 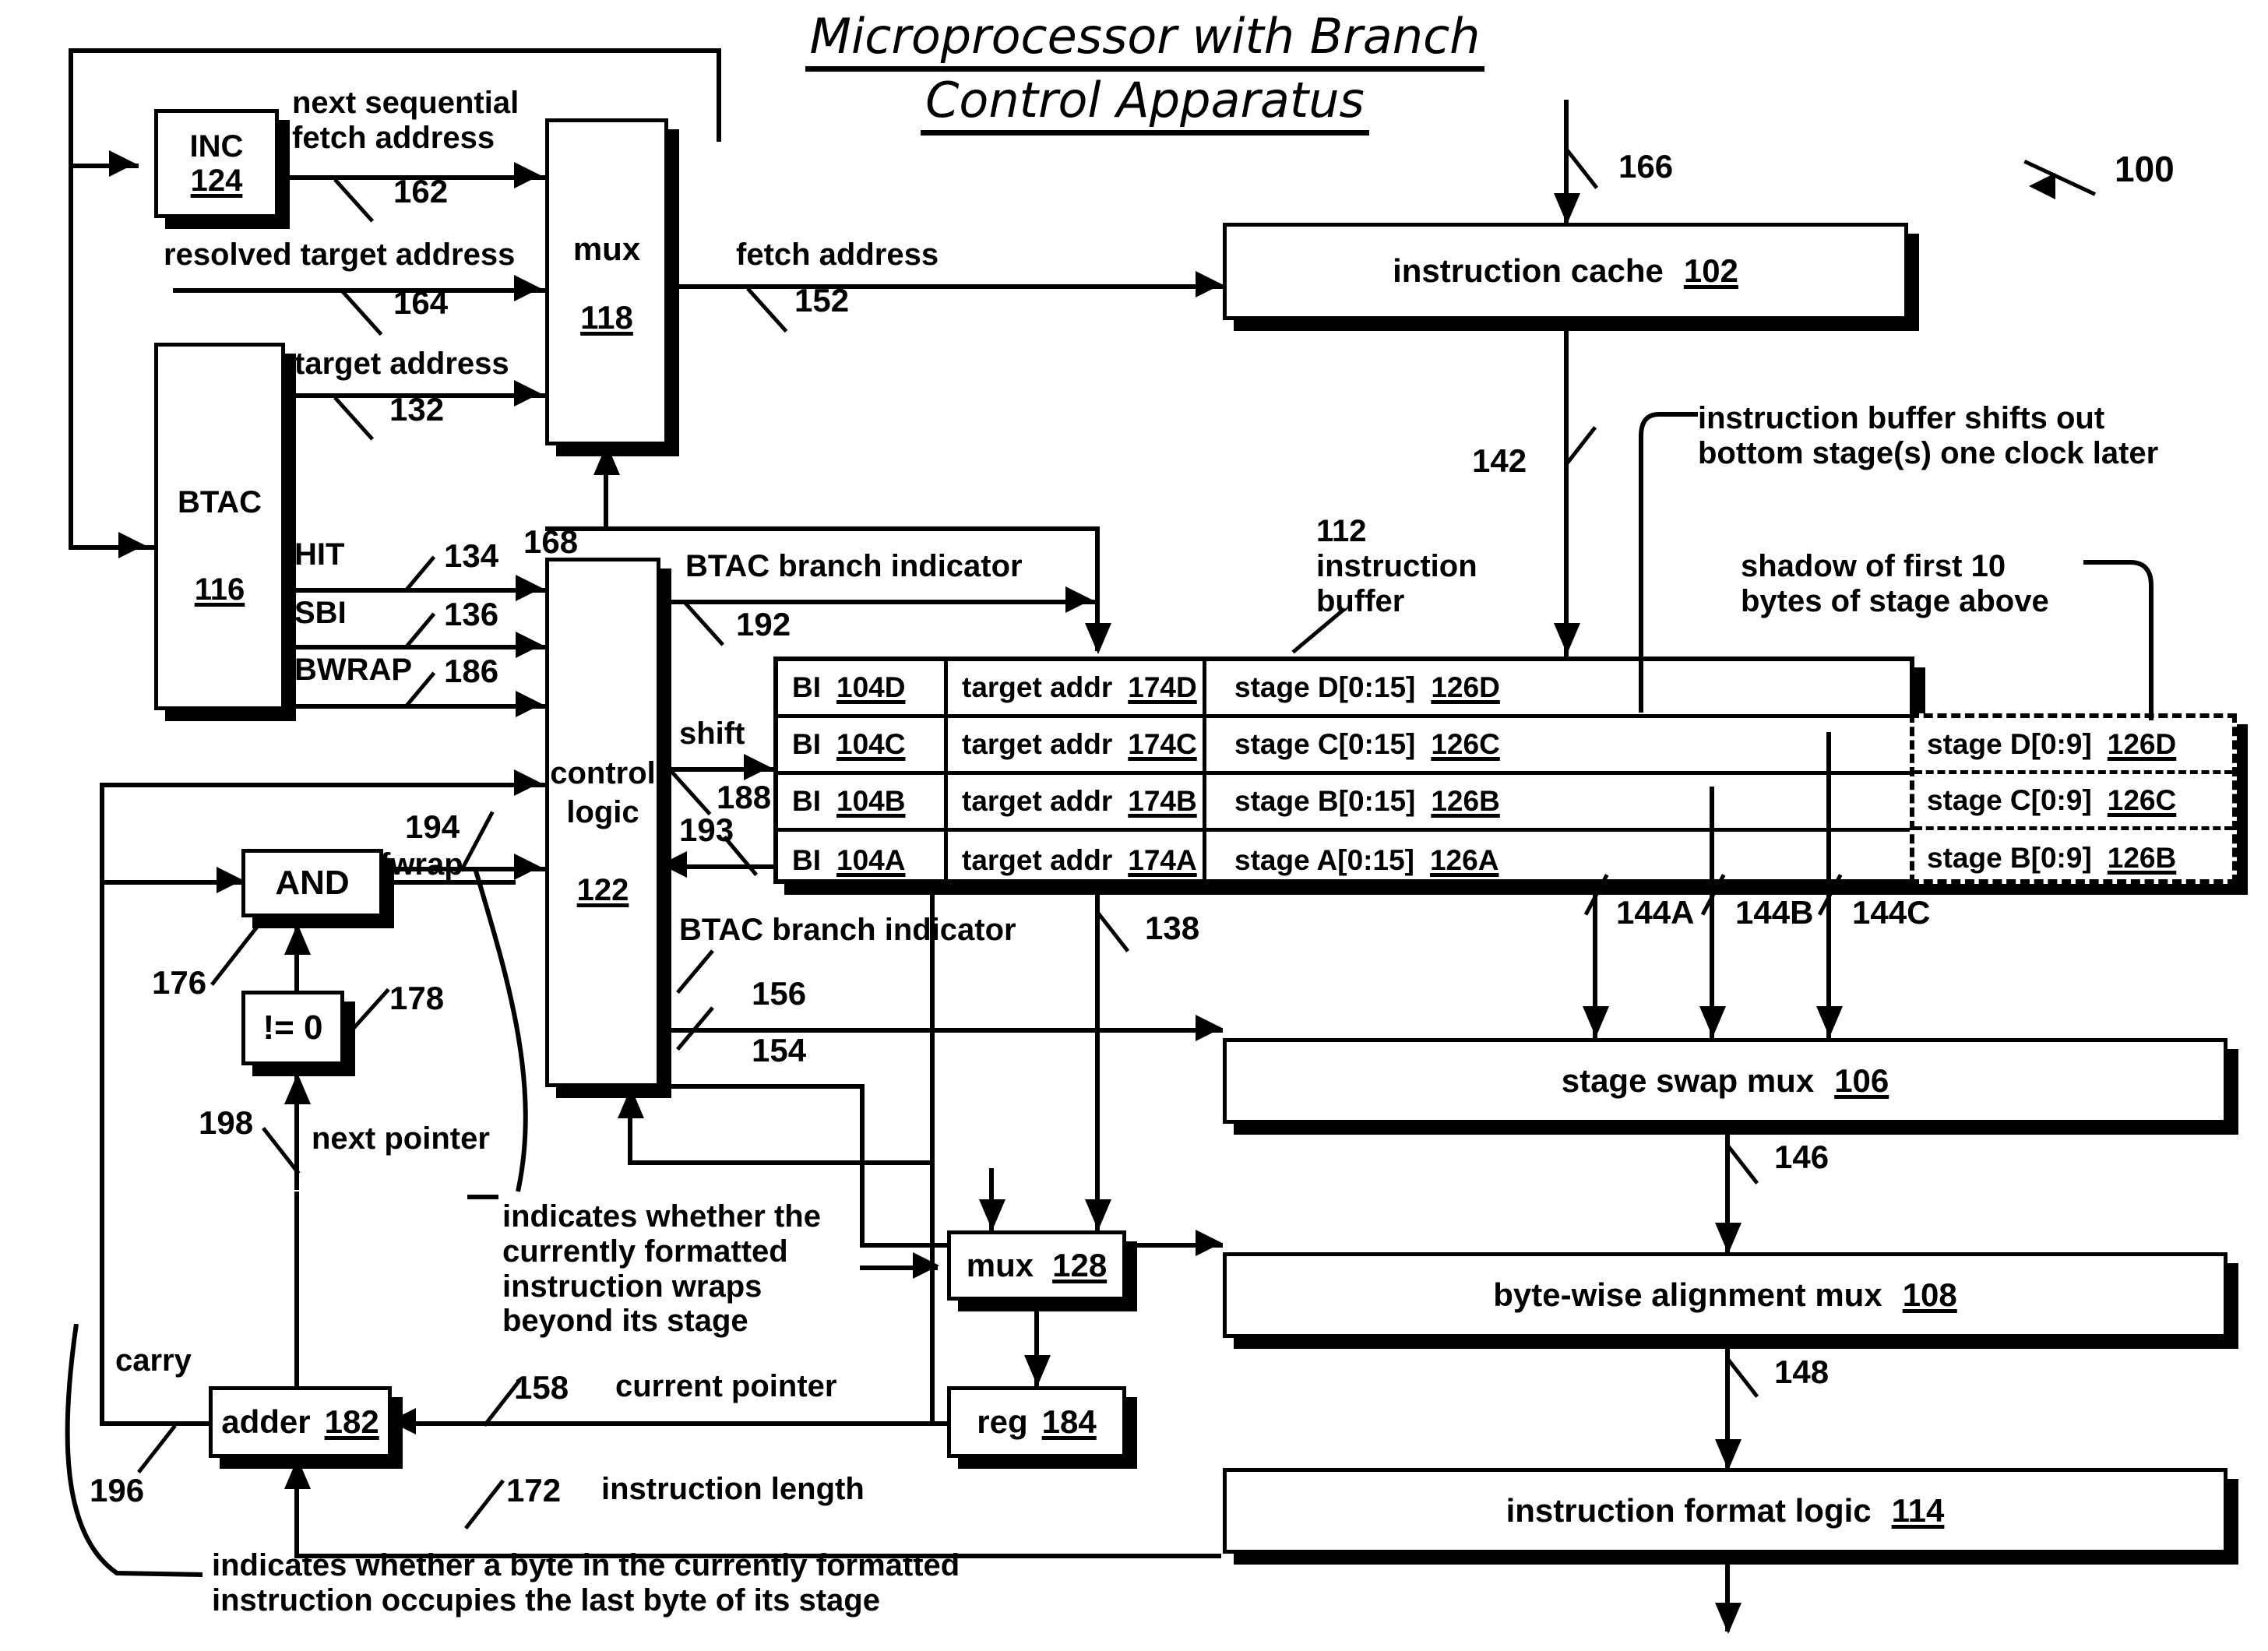 I want to click on format-logic-output-arrowhead, so click(x=1728, y=1618).